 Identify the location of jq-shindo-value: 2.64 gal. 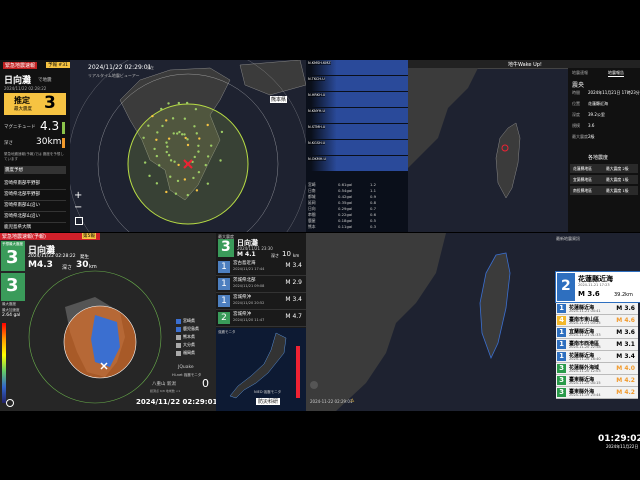
(11, 315).